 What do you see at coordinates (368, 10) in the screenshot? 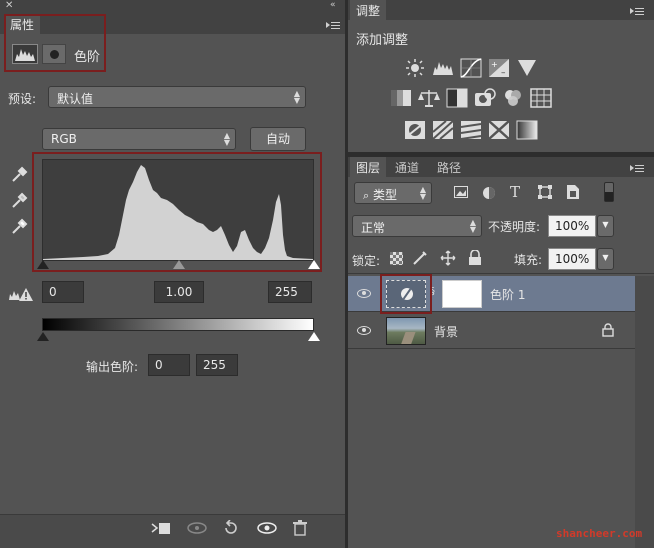
I see `tab-adjustments: 调整` at bounding box center [368, 10].